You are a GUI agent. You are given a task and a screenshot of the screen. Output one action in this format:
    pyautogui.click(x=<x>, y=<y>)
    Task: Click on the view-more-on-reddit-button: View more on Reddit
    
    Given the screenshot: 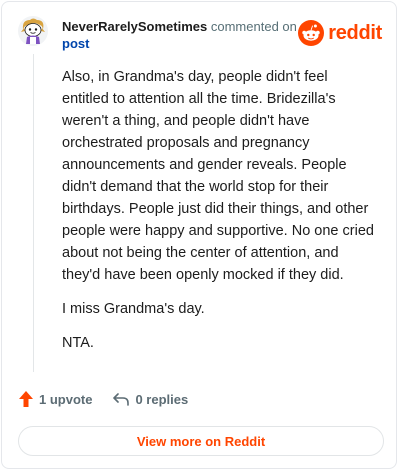 What is the action you would take?
    pyautogui.click(x=201, y=441)
    